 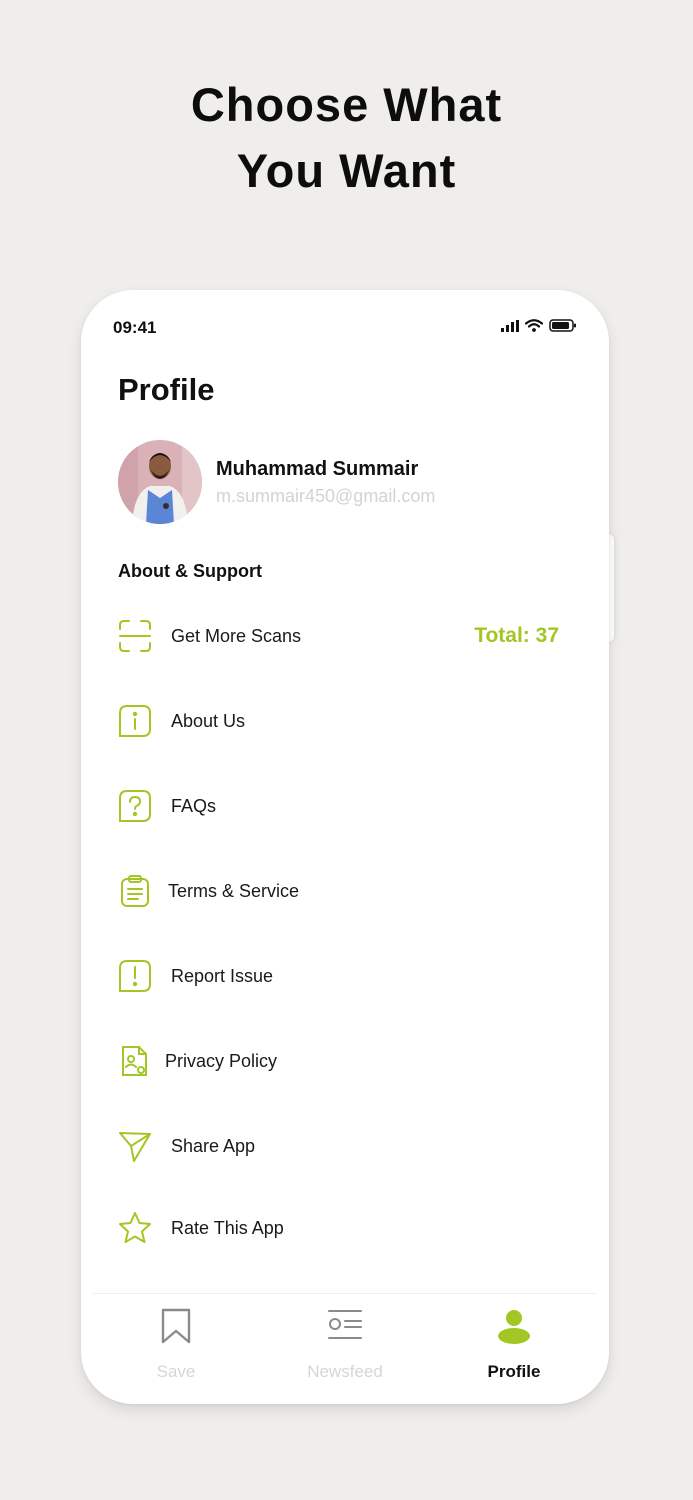 I want to click on send-icon, so click(x=135, y=1146).